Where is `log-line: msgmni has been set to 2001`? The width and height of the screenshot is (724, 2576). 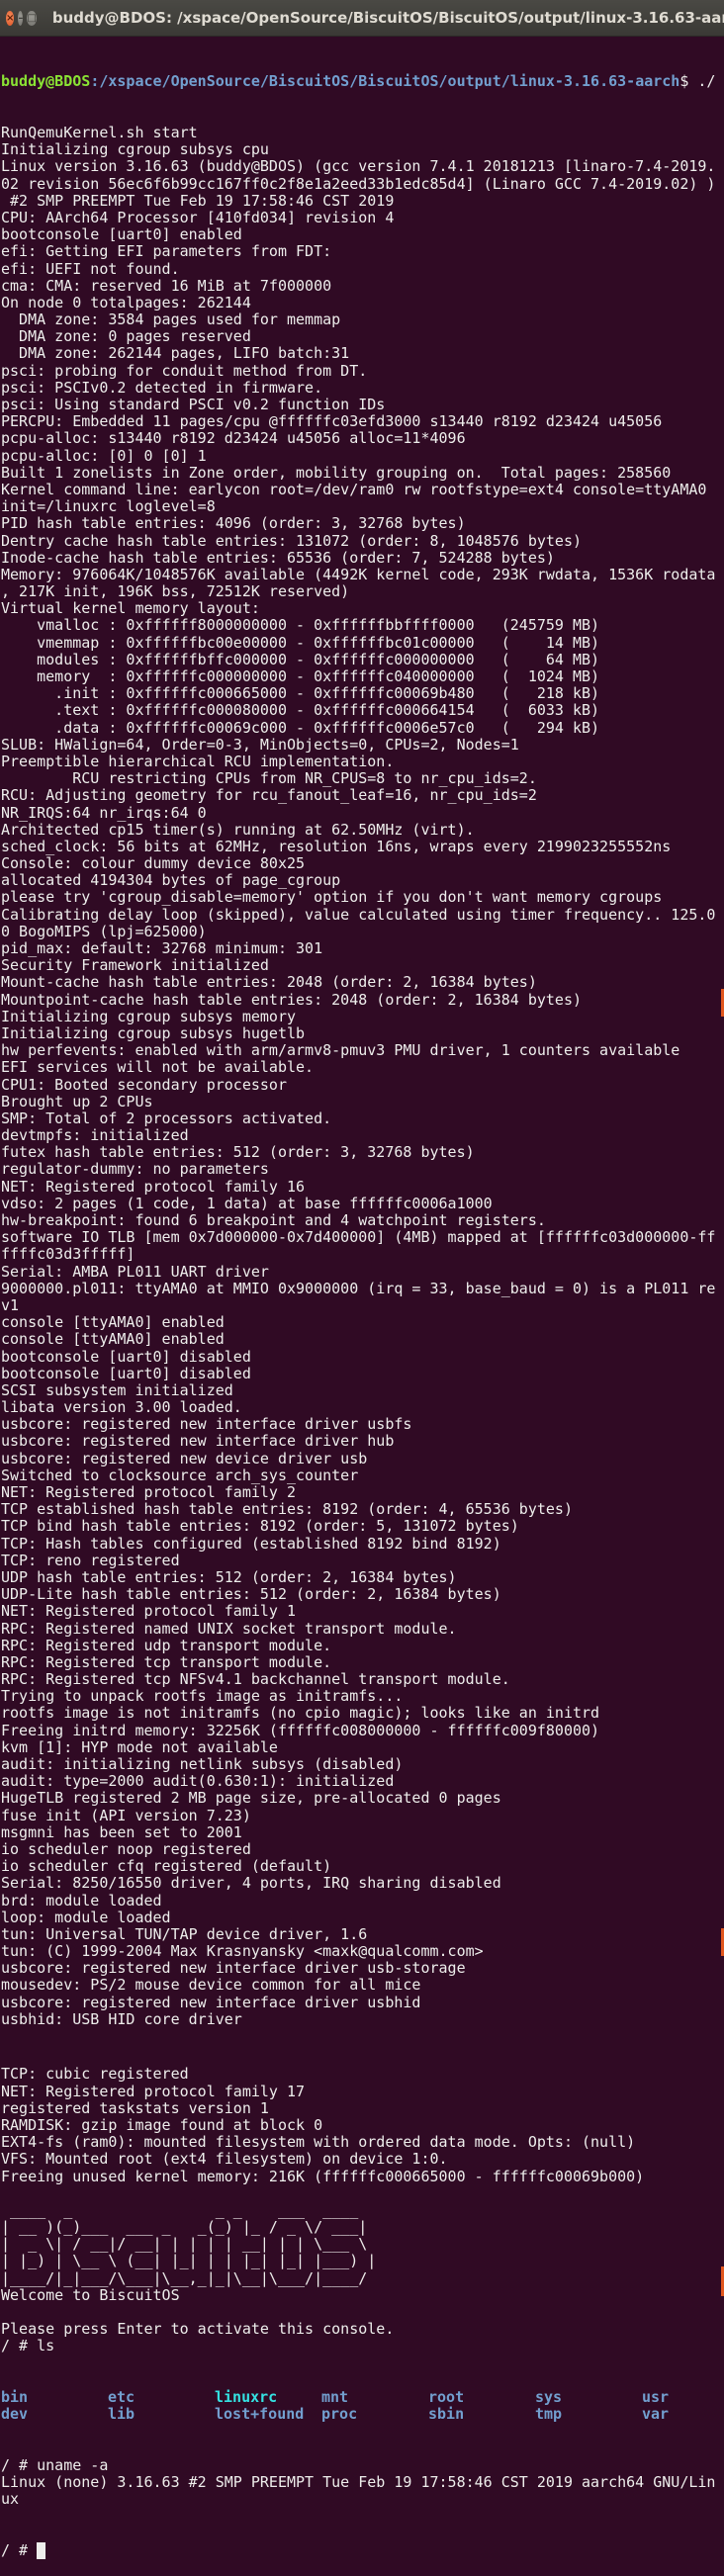 log-line: msgmni has been set to 2001 is located at coordinates (121, 1831).